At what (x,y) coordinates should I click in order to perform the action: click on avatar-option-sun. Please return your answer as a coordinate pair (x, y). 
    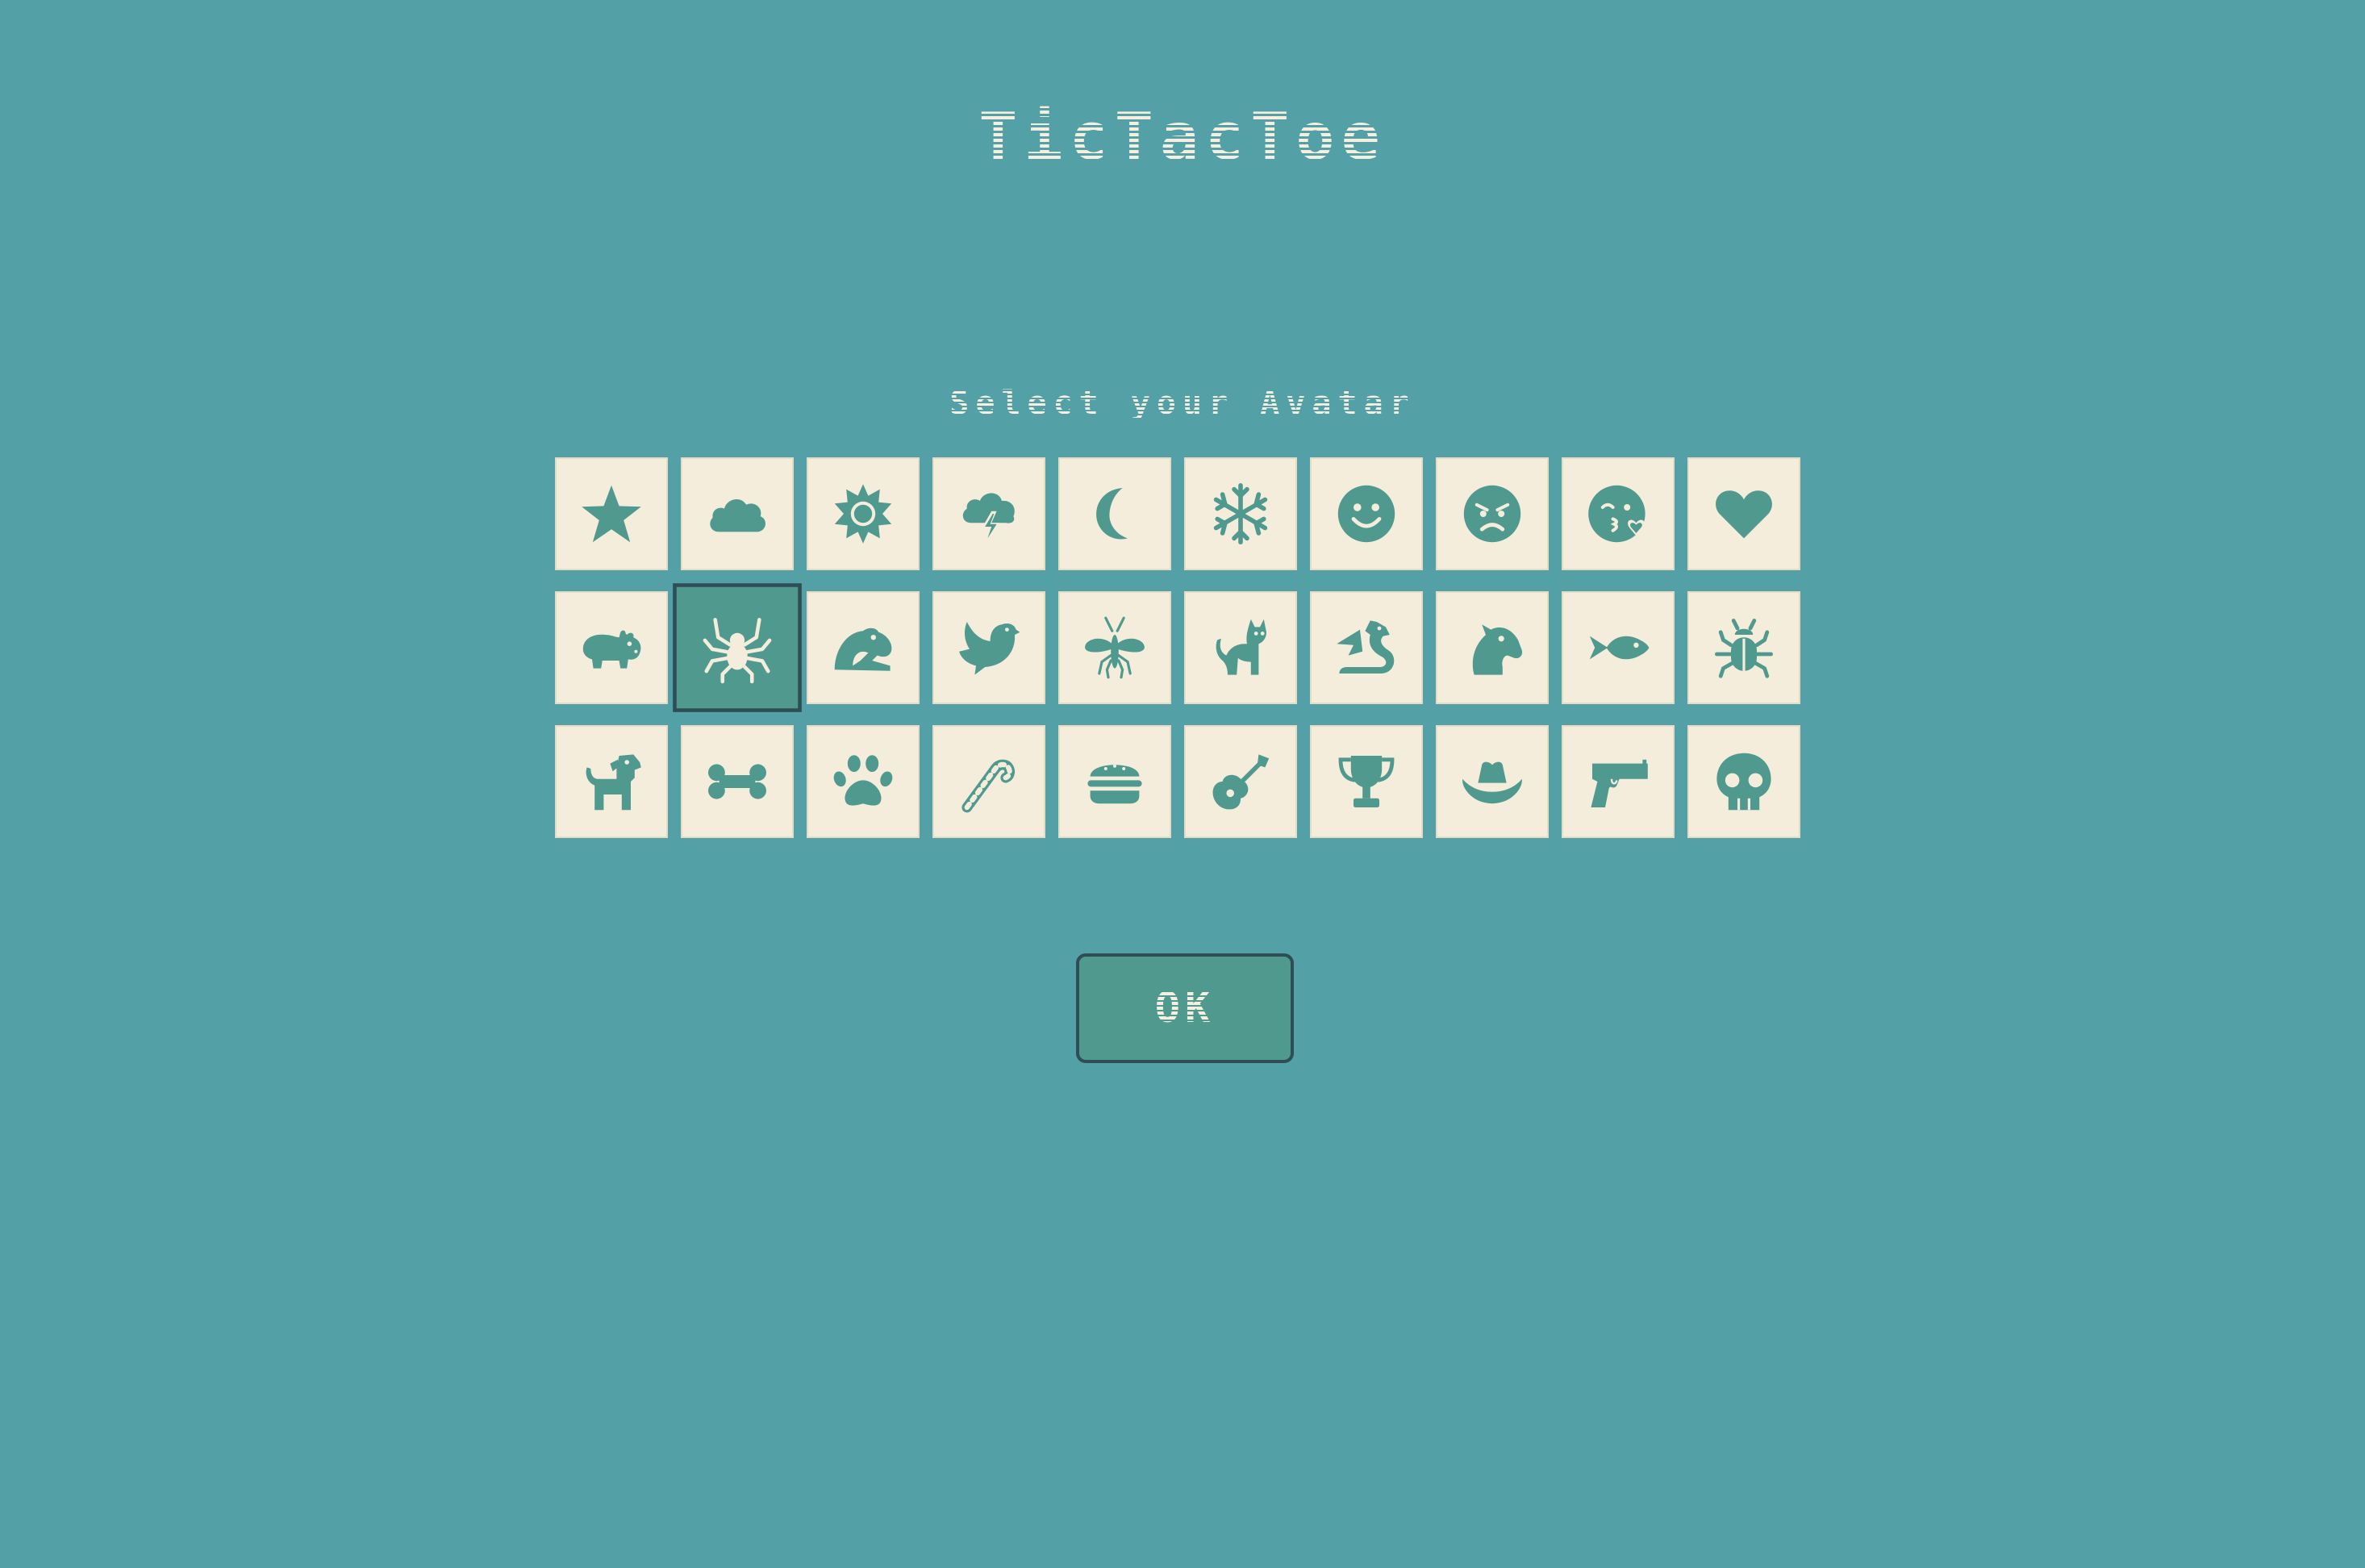
    Looking at the image, I should click on (863, 513).